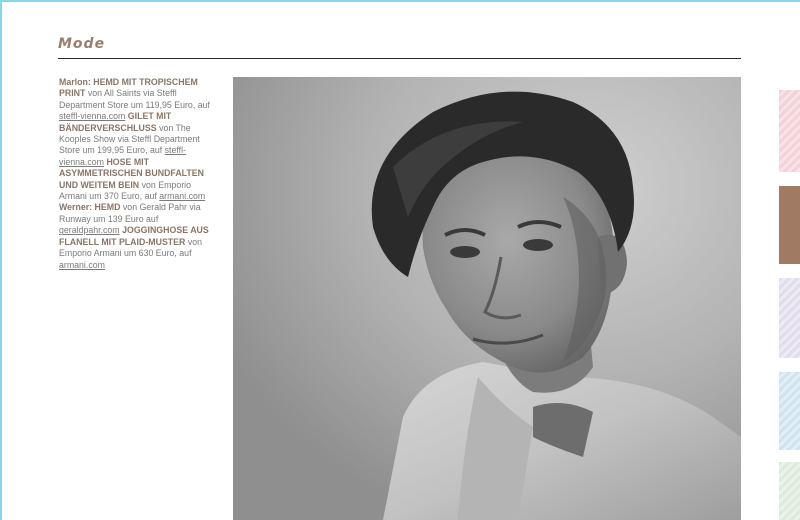  Describe the element at coordinates (92, 116) in the screenshot. I see `shop-link: steffl-vienna.com` at that location.